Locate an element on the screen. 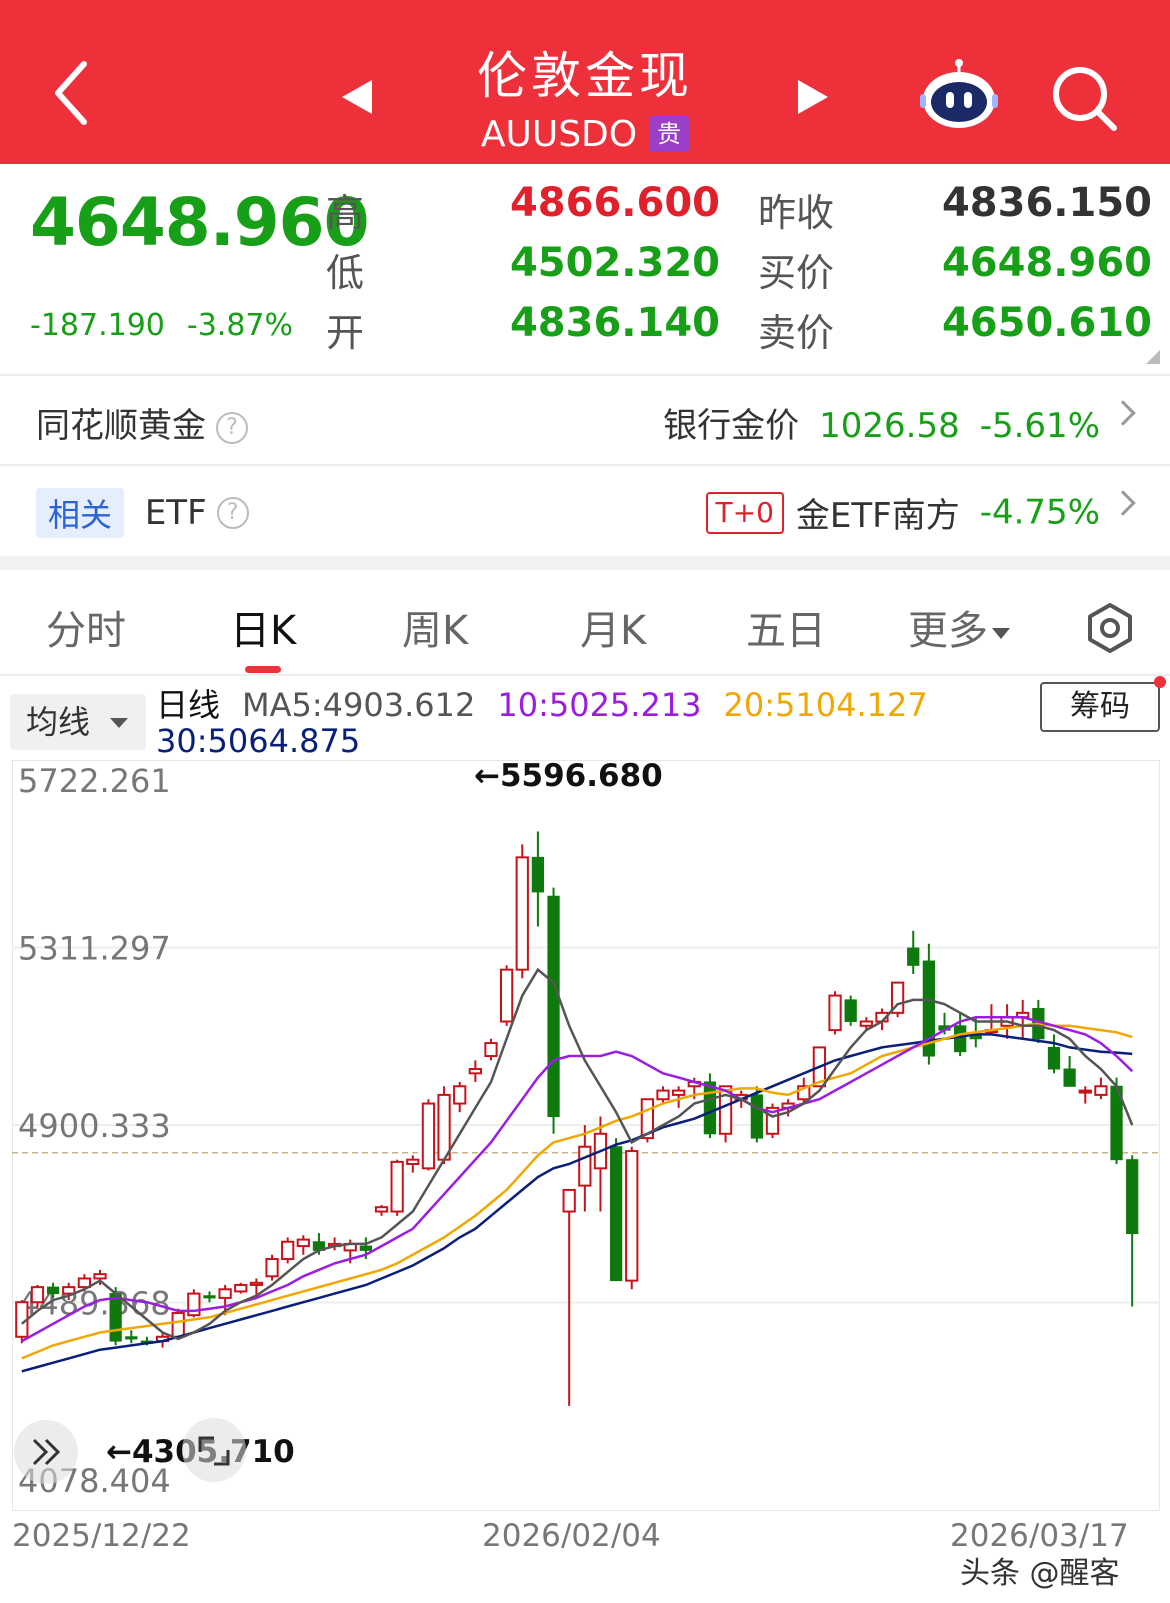 The height and width of the screenshot is (1603, 1170). open-label: 开 is located at coordinates (345, 333).